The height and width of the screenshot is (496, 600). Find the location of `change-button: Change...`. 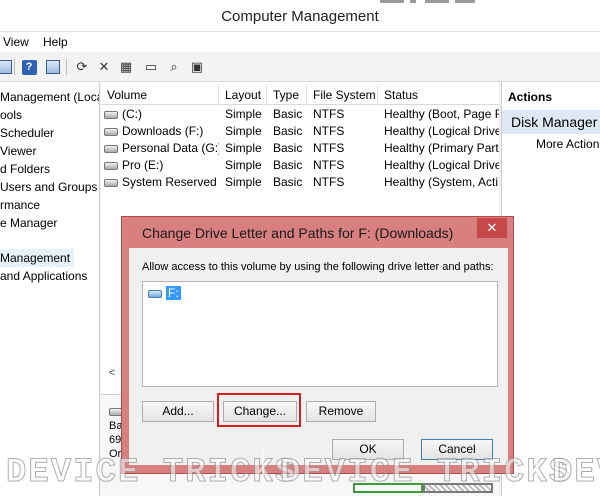

change-button: Change... is located at coordinates (260, 411).